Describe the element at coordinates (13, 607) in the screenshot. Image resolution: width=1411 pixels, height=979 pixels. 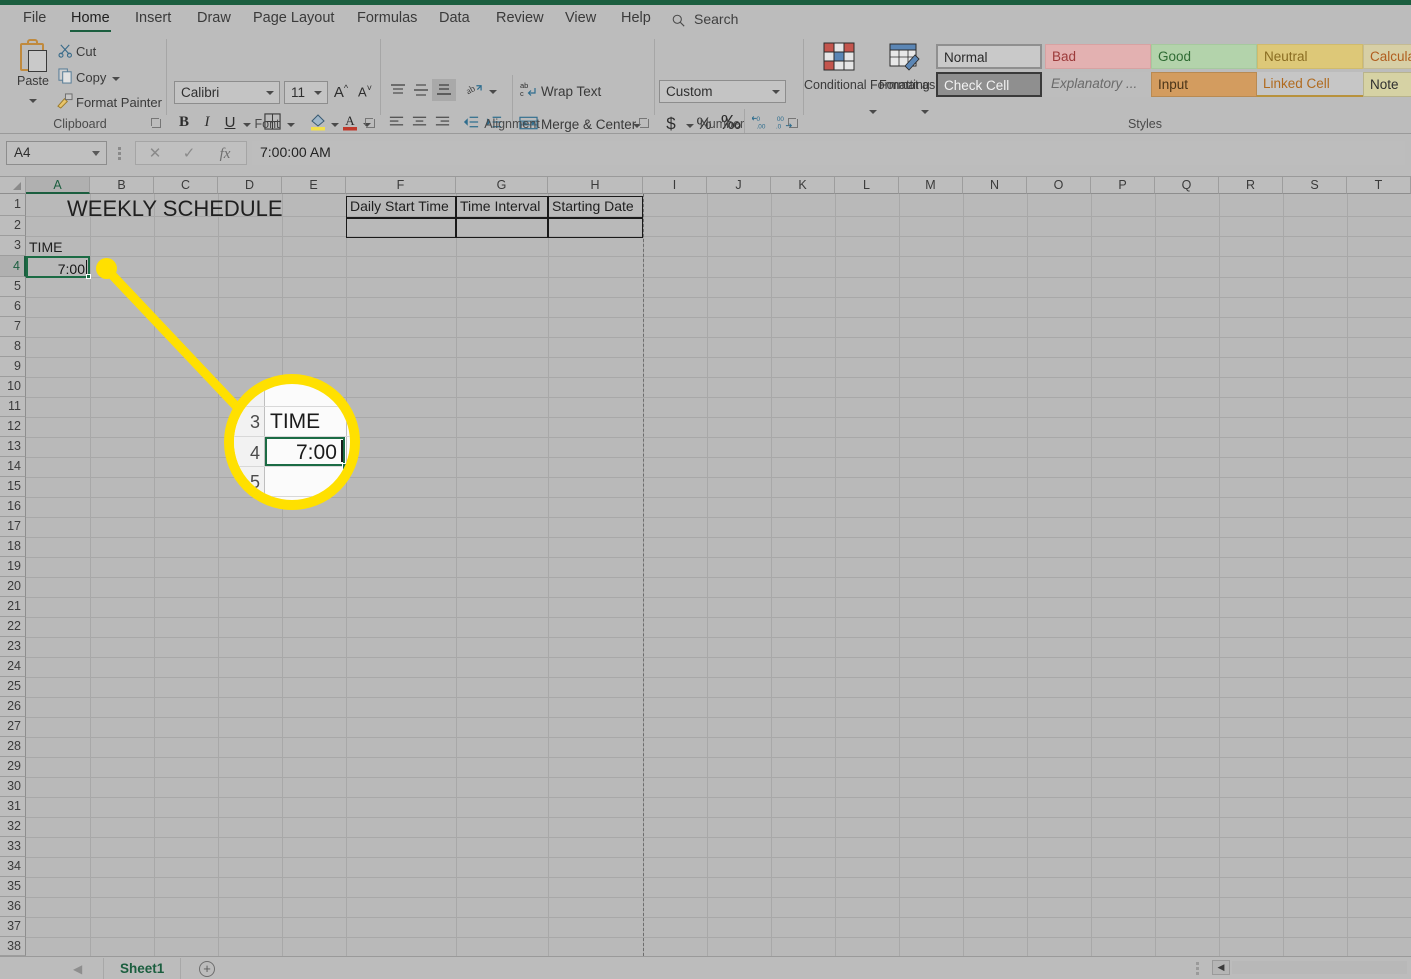
I see `row-header-21: 21` at that location.